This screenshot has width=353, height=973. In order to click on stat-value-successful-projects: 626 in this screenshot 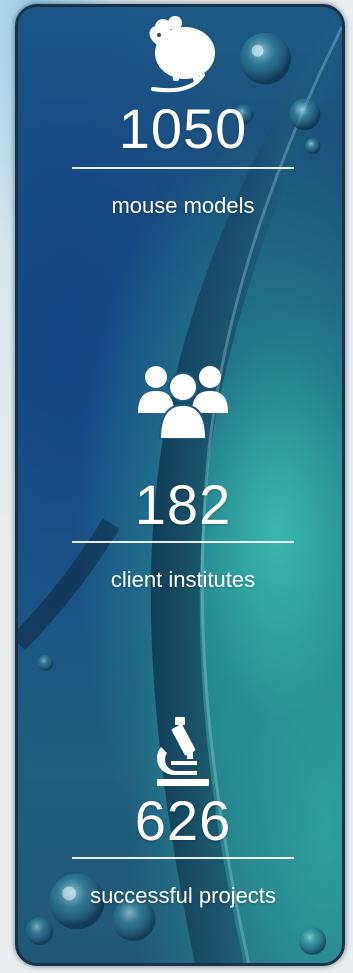, I will do `click(183, 820)`.